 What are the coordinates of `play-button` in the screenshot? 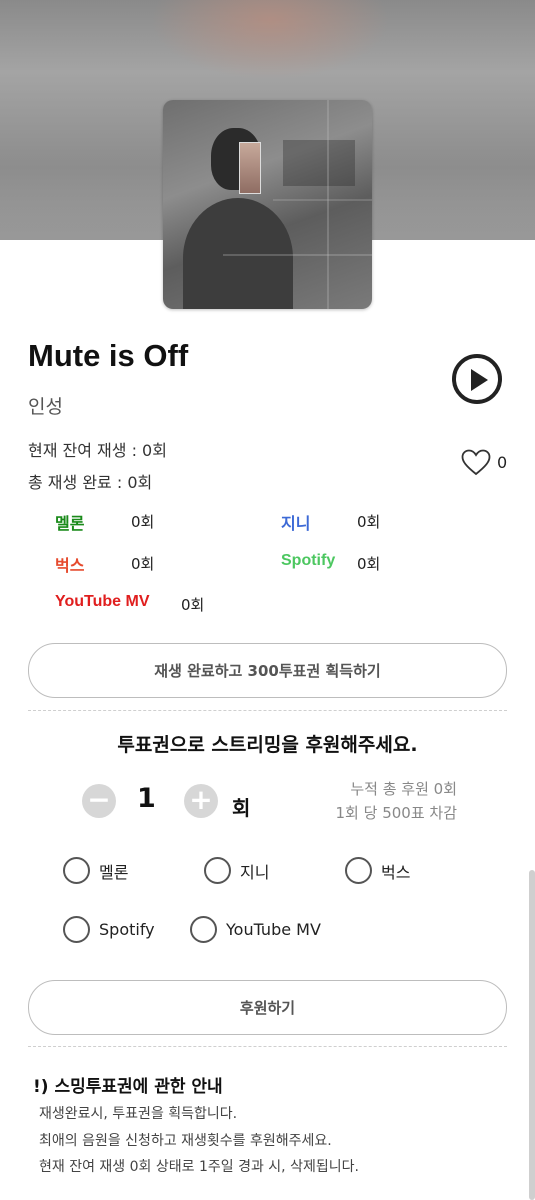 It's located at (477, 379).